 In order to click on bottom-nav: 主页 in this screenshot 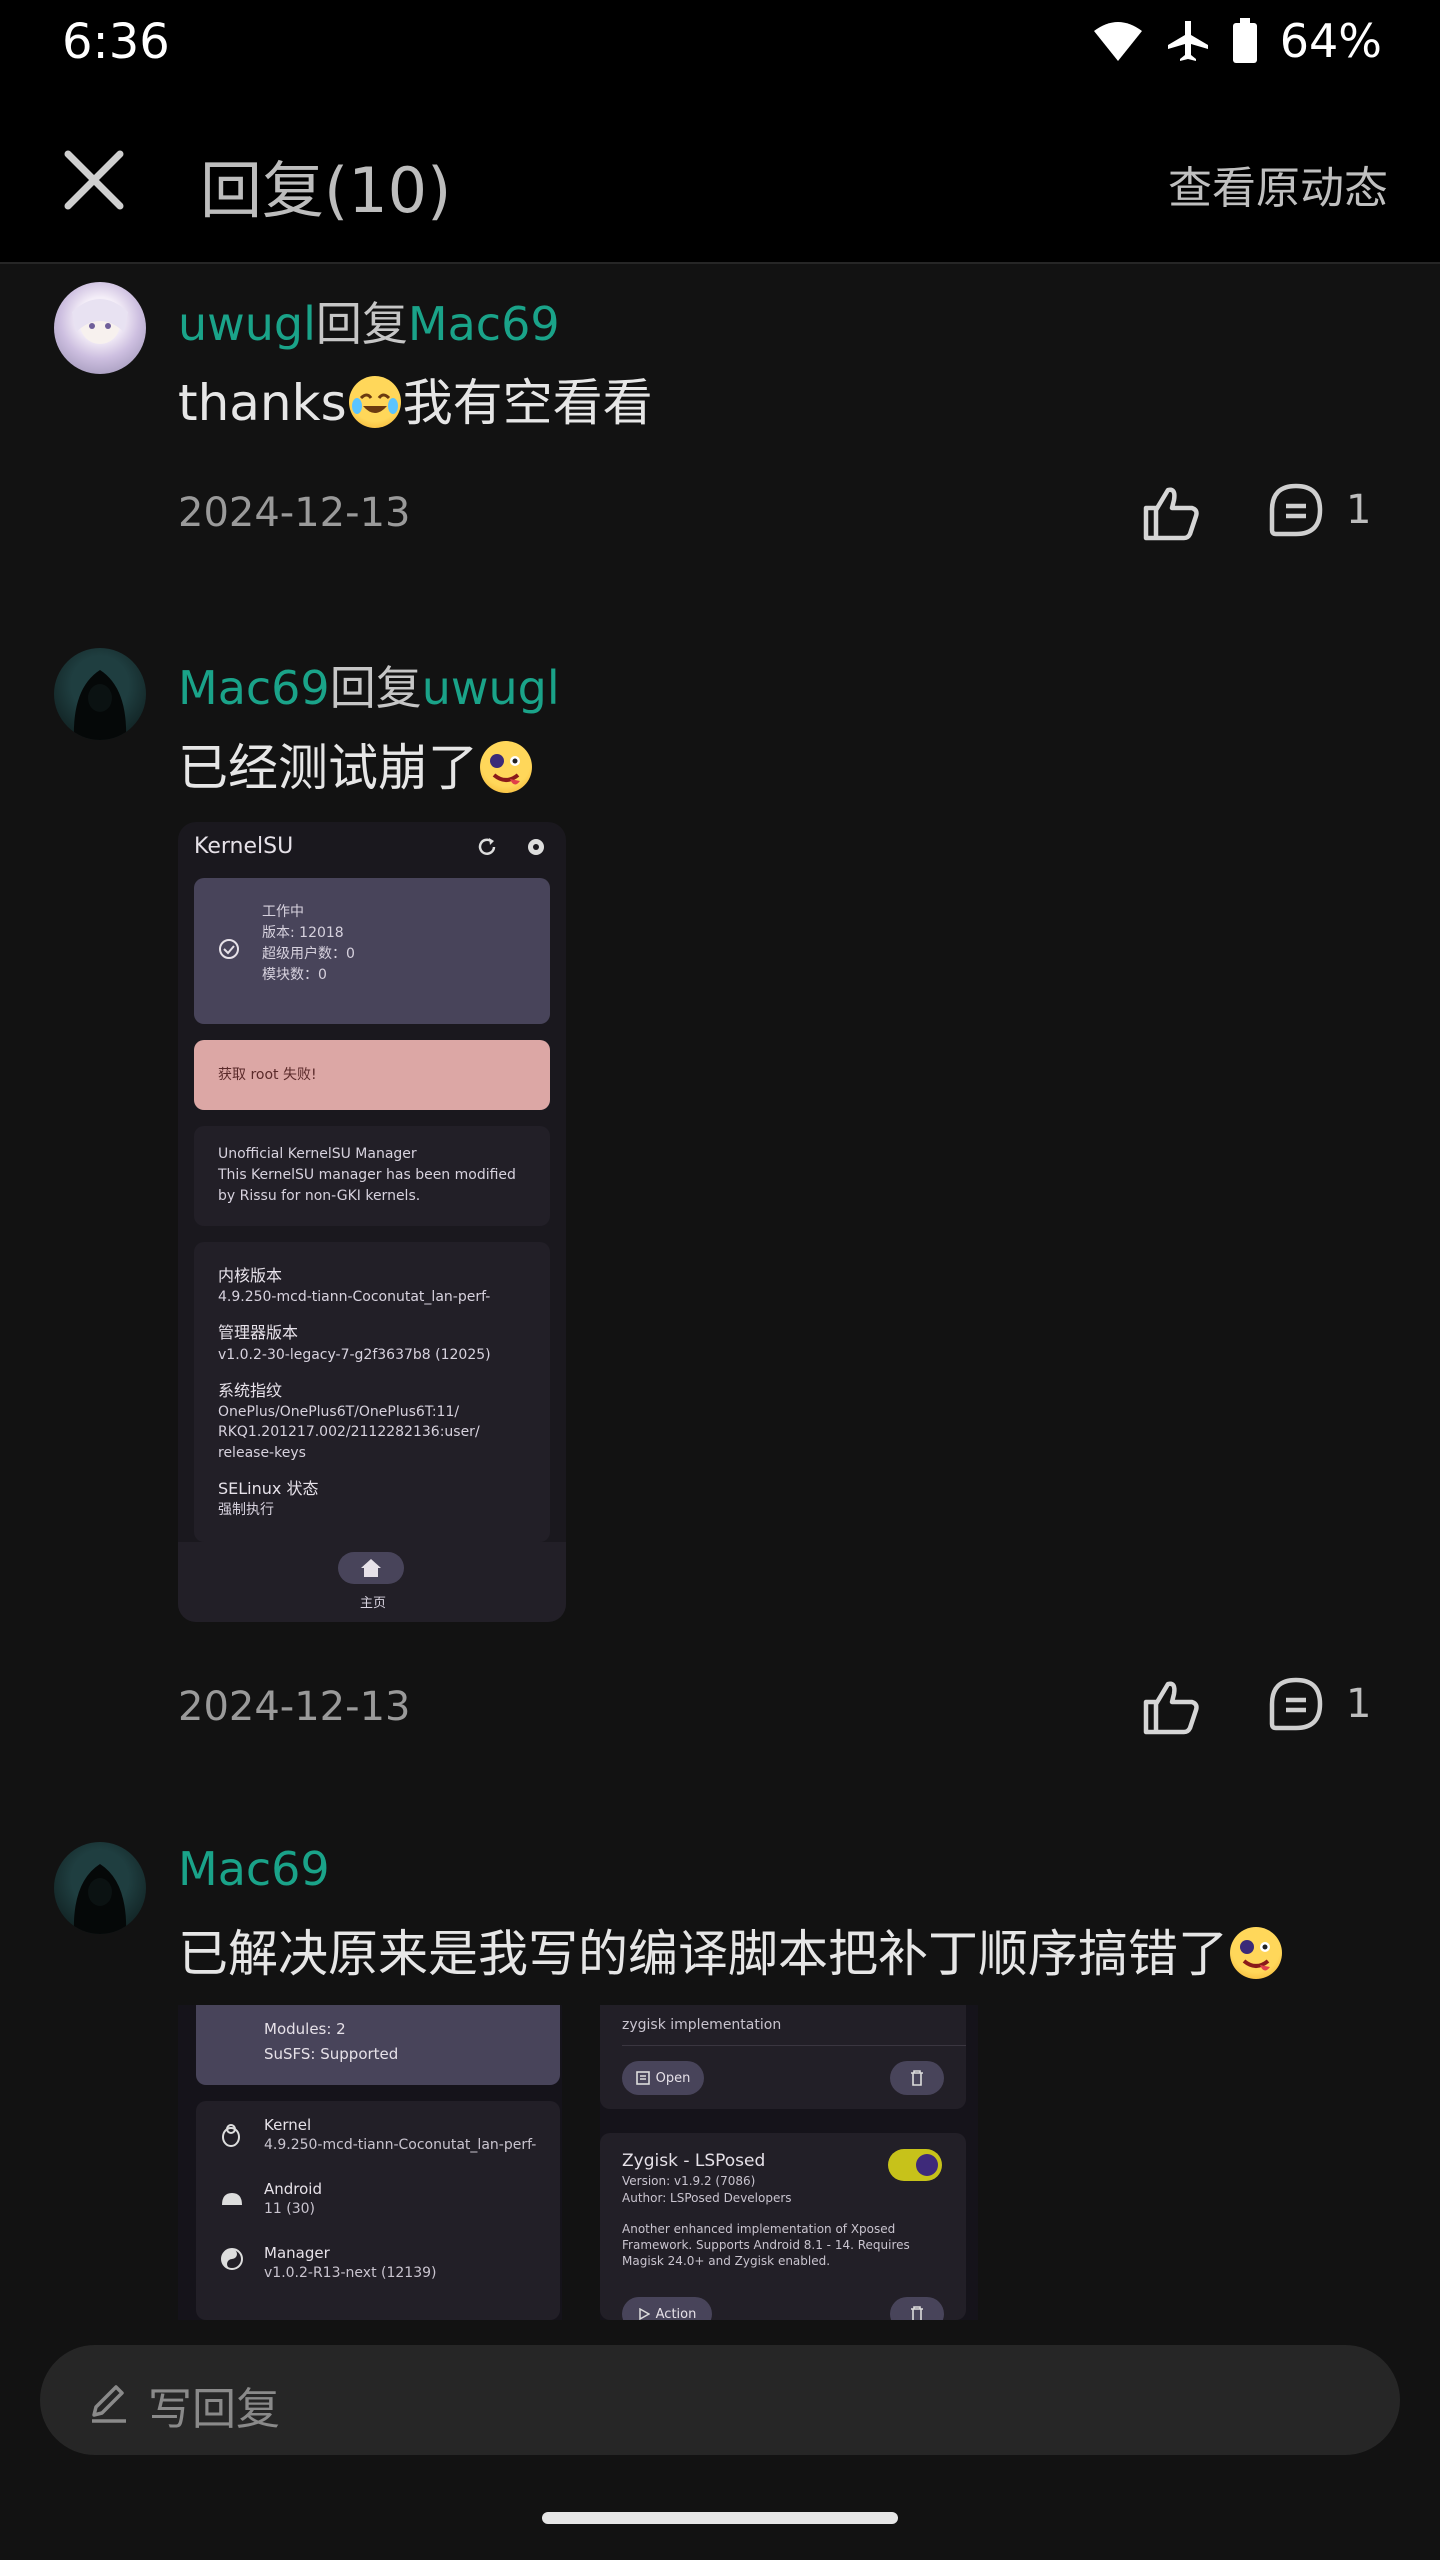, I will do `click(372, 1582)`.